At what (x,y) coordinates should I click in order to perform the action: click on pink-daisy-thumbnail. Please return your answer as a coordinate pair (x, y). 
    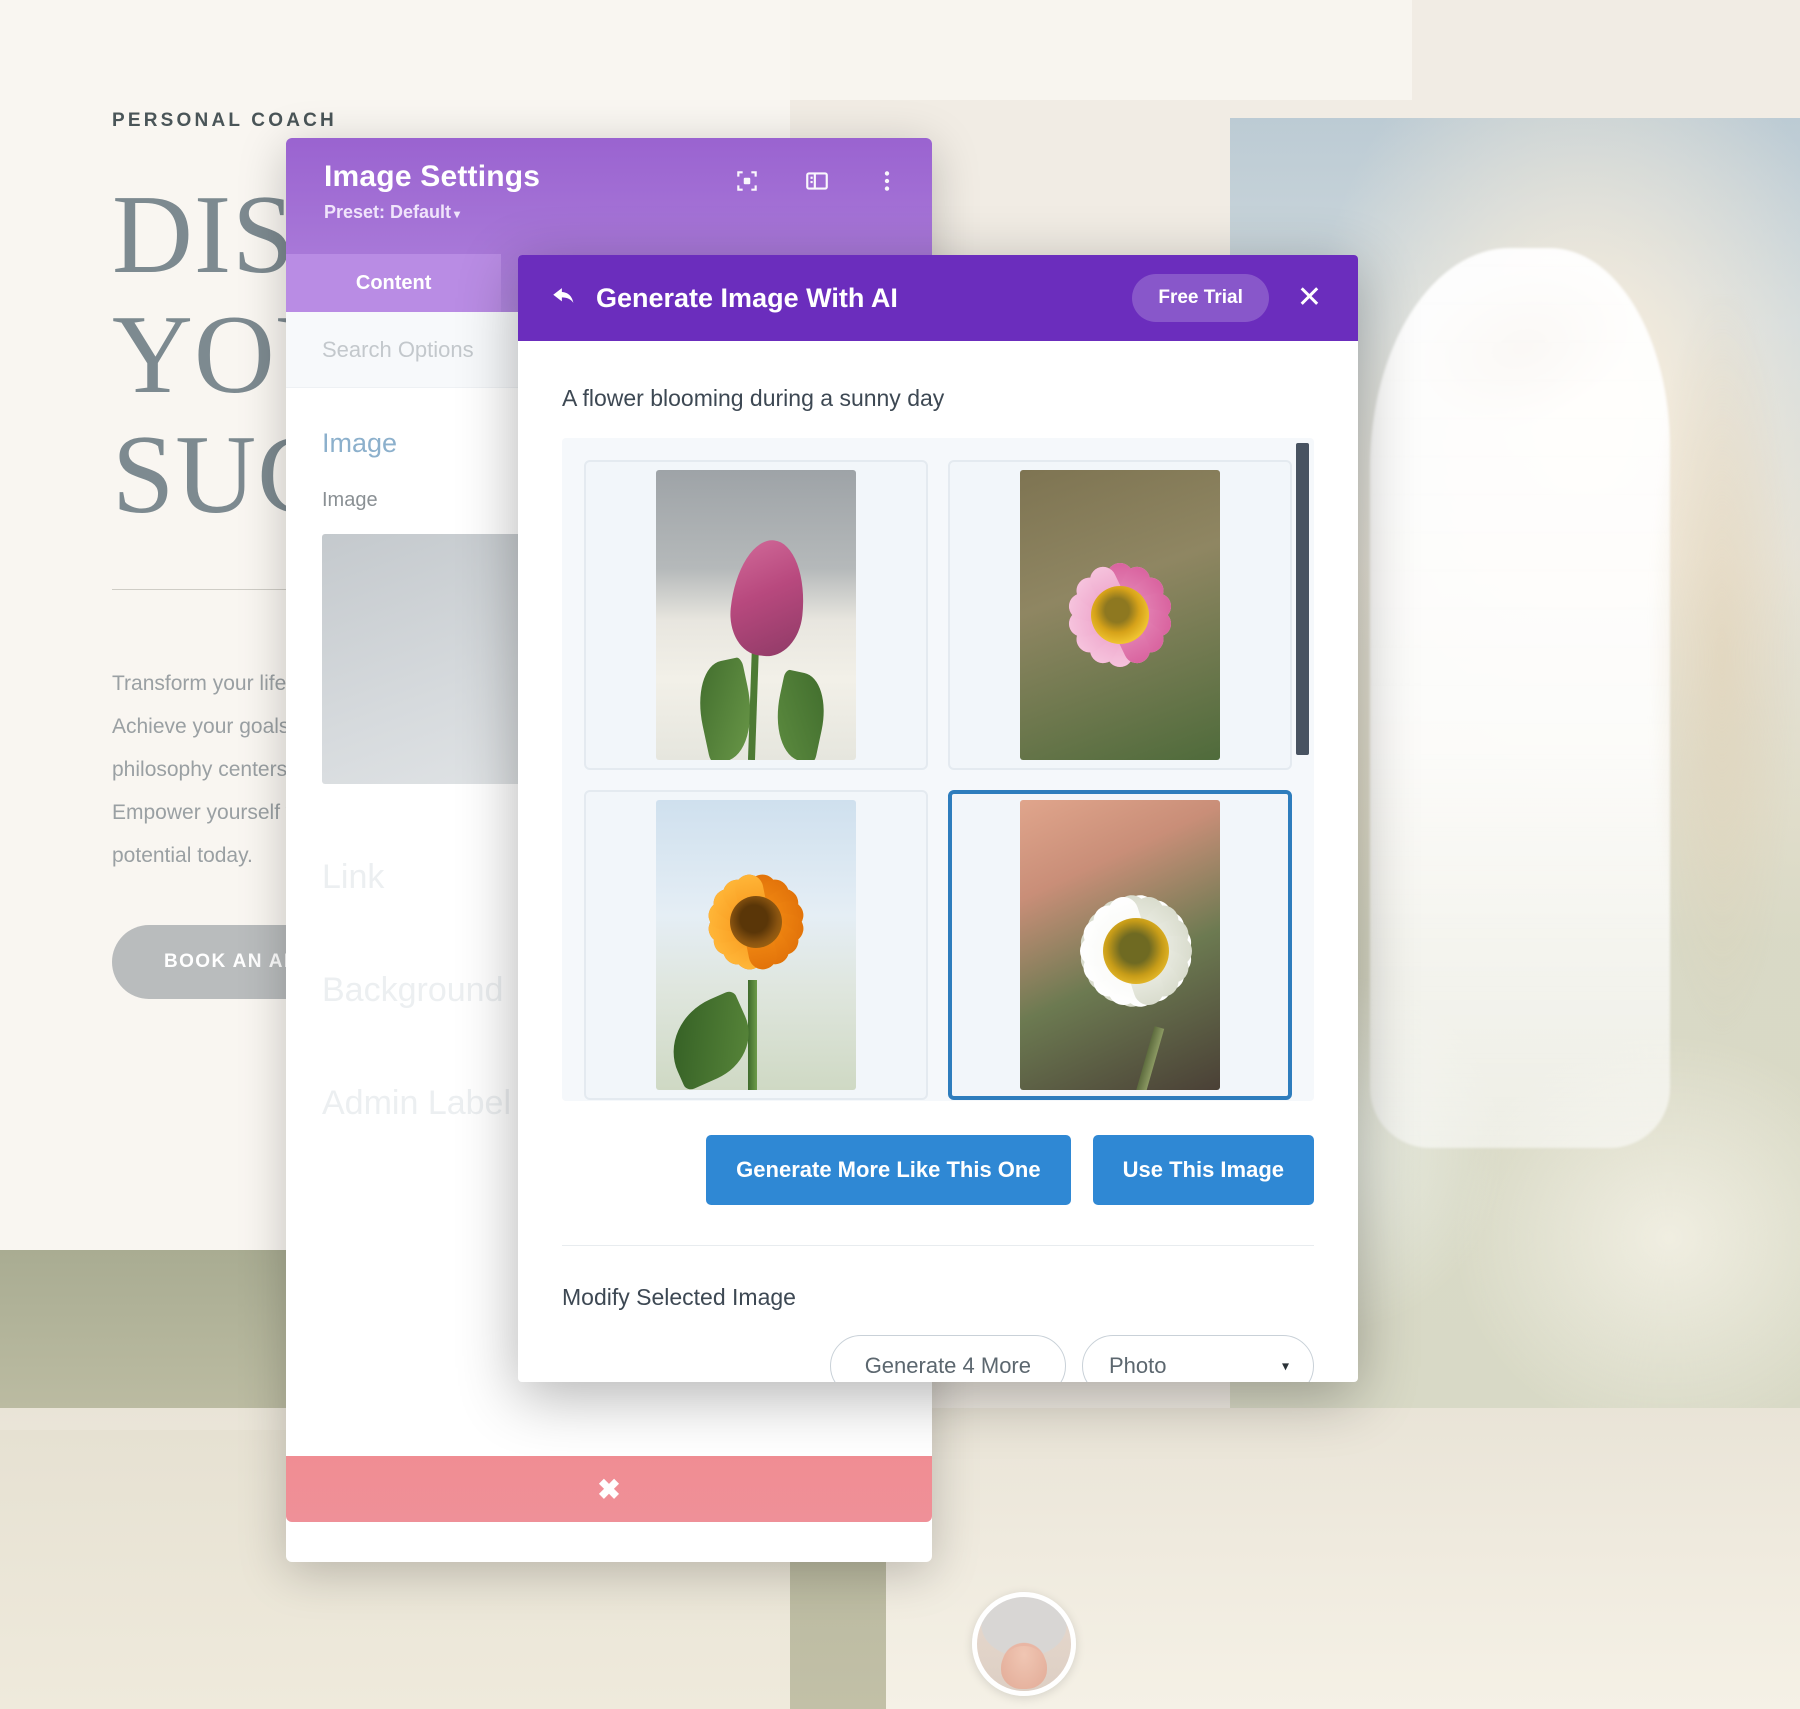
    Looking at the image, I should click on (1120, 615).